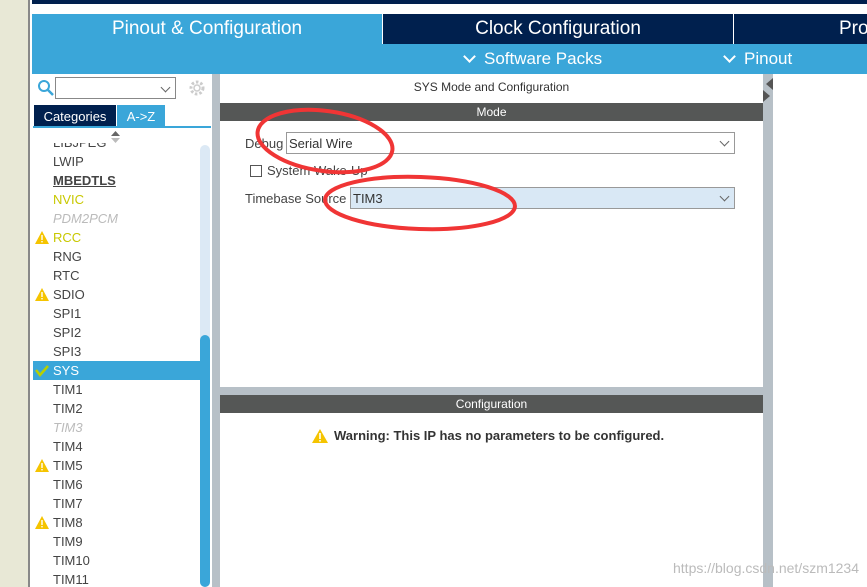 This screenshot has width=867, height=587. I want to click on tab-label: Pinout & Configuration, so click(207, 28).